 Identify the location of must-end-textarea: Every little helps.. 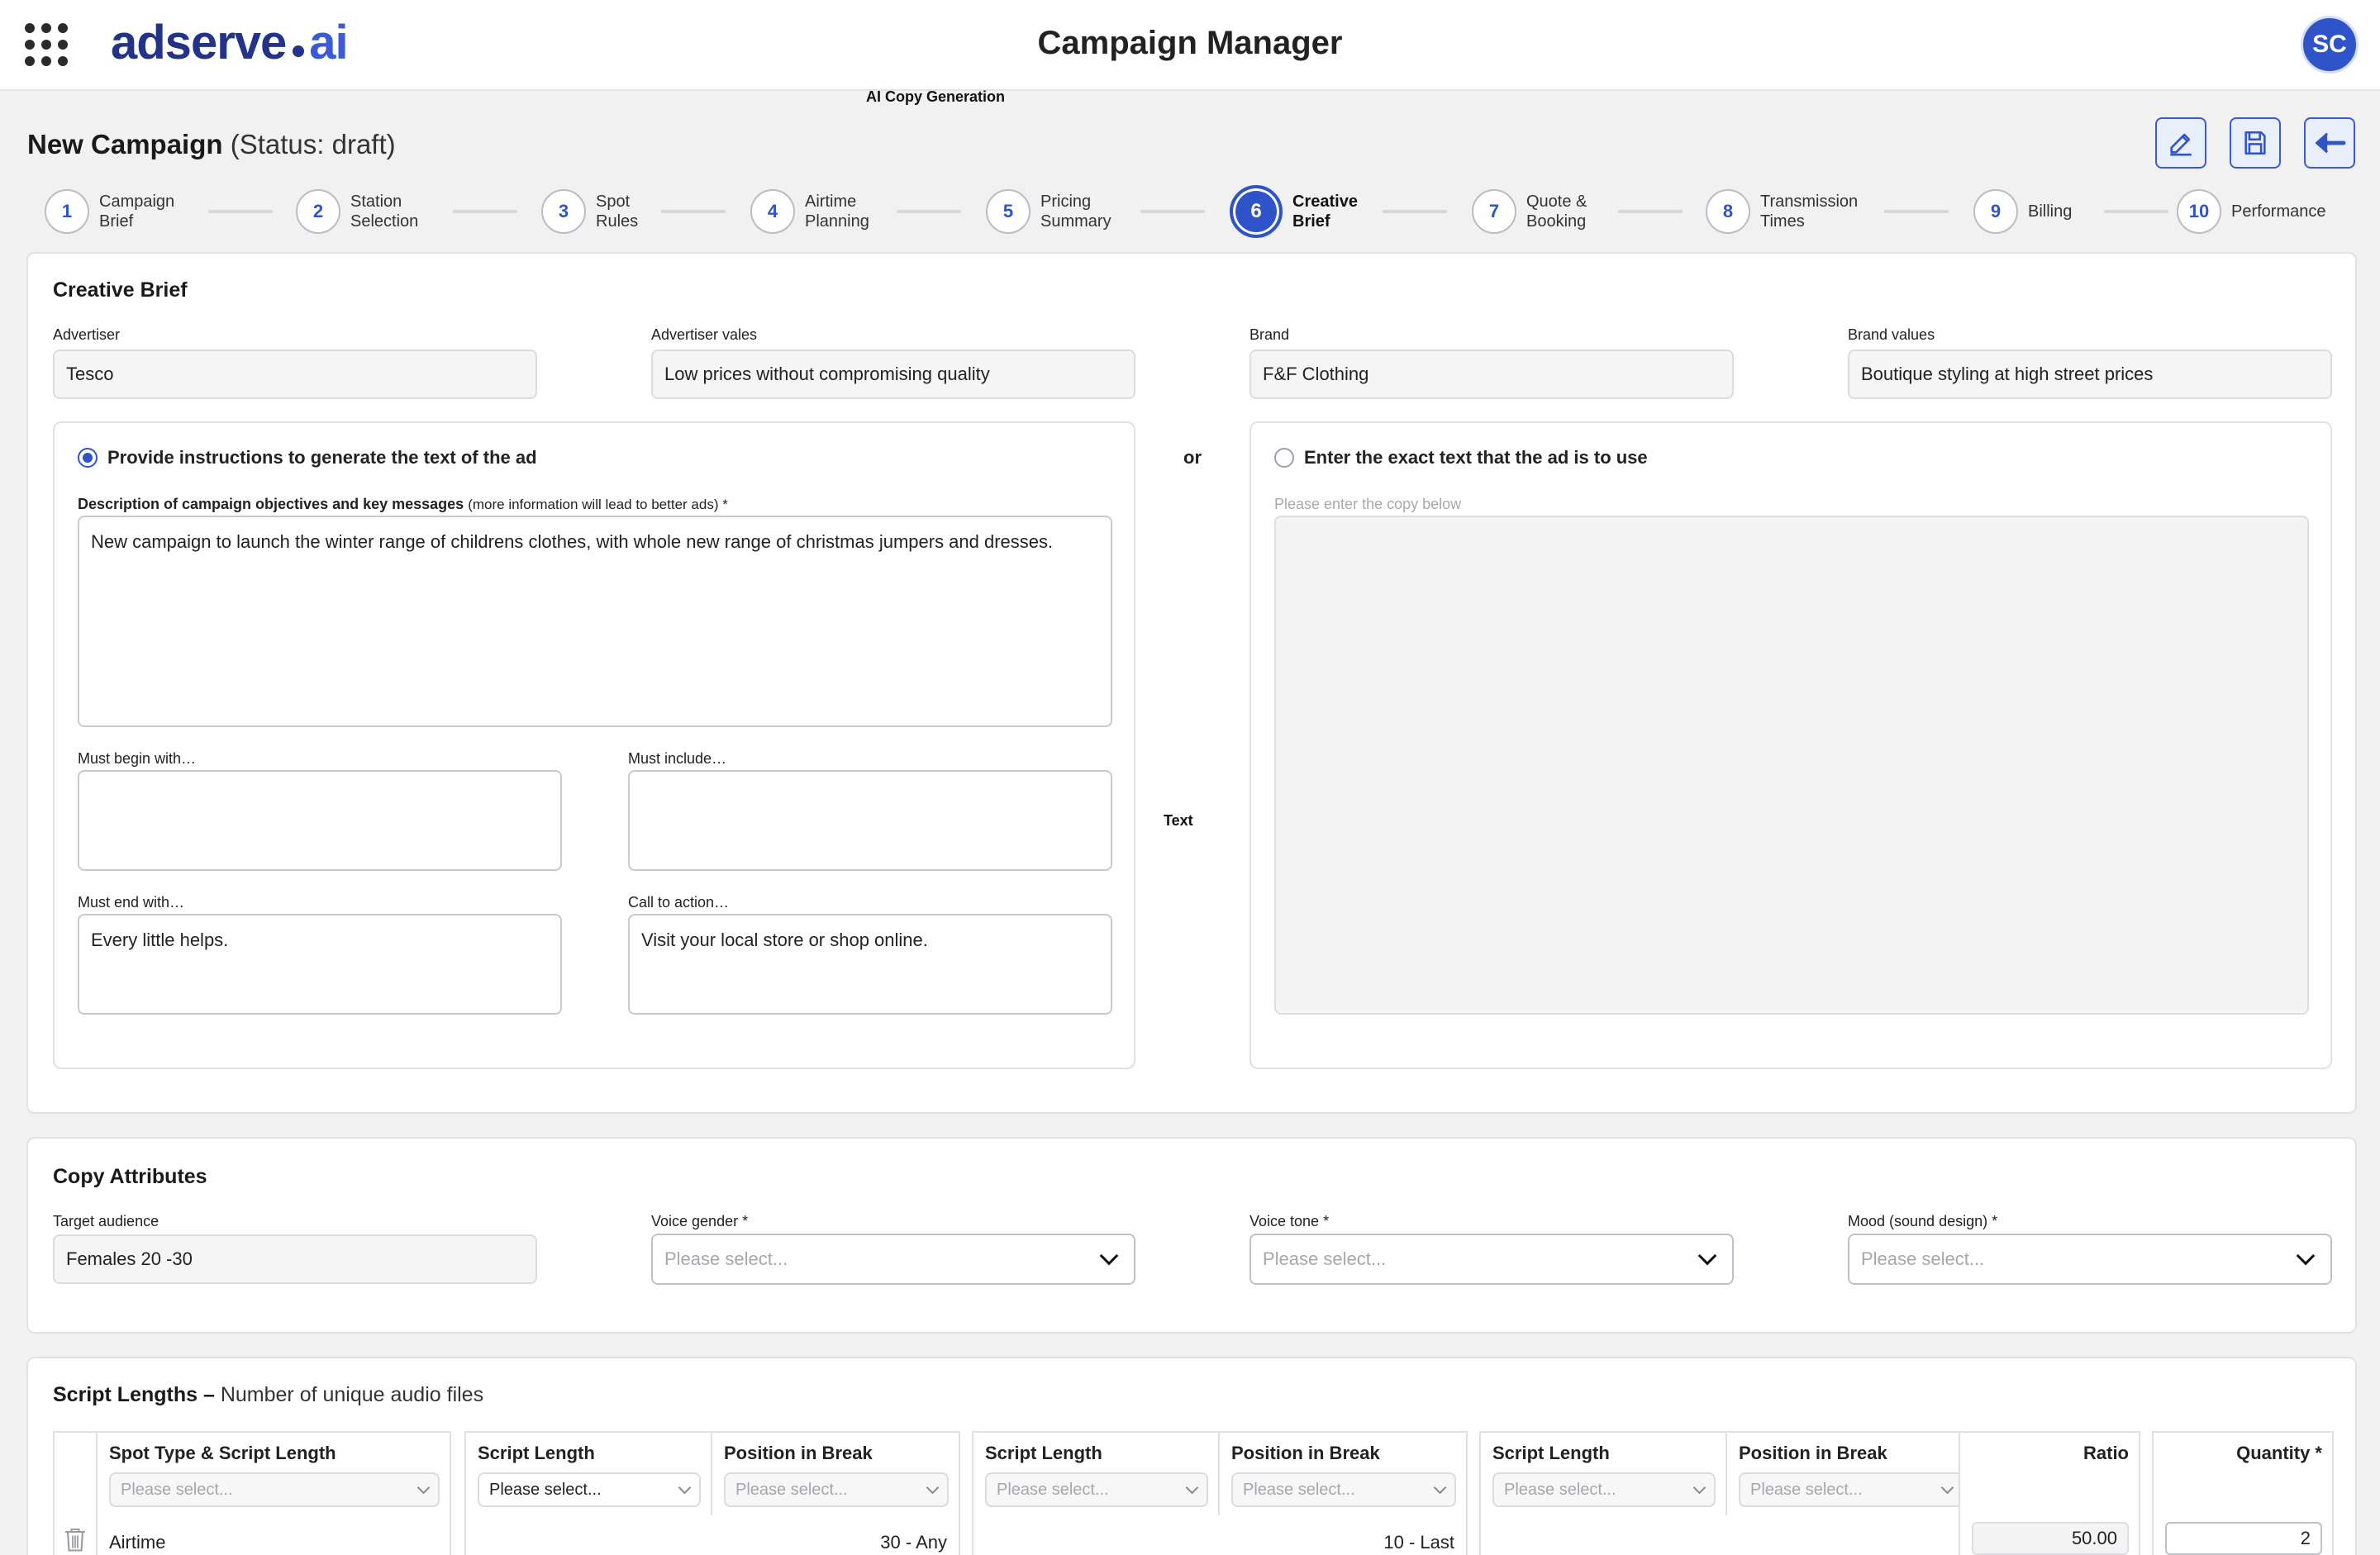
(320, 964).